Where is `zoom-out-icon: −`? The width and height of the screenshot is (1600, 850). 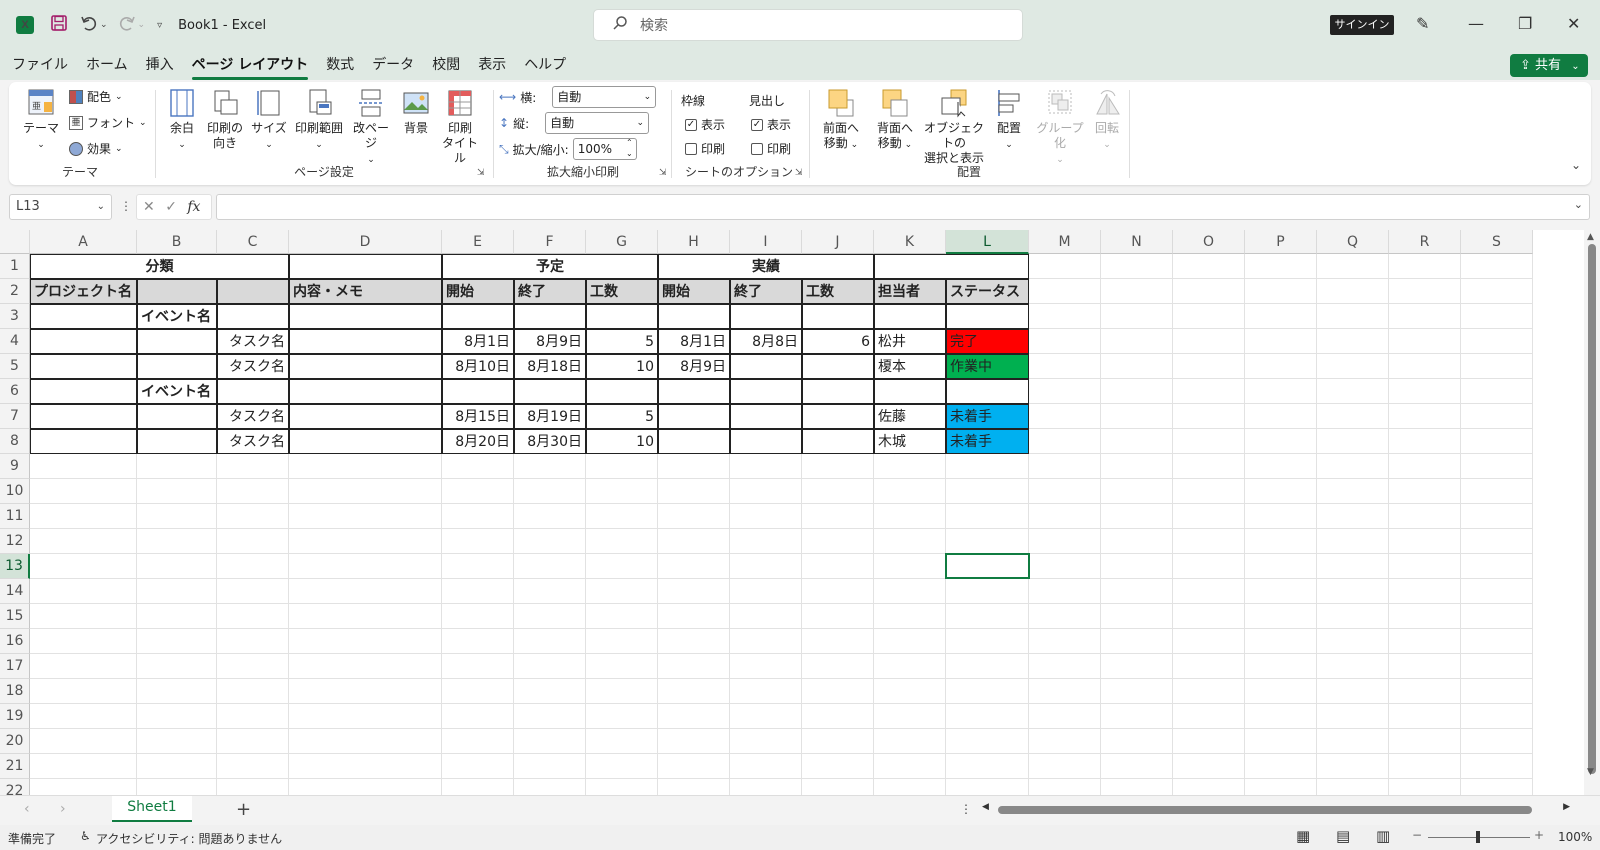
zoom-out-icon: − is located at coordinates (1417, 835).